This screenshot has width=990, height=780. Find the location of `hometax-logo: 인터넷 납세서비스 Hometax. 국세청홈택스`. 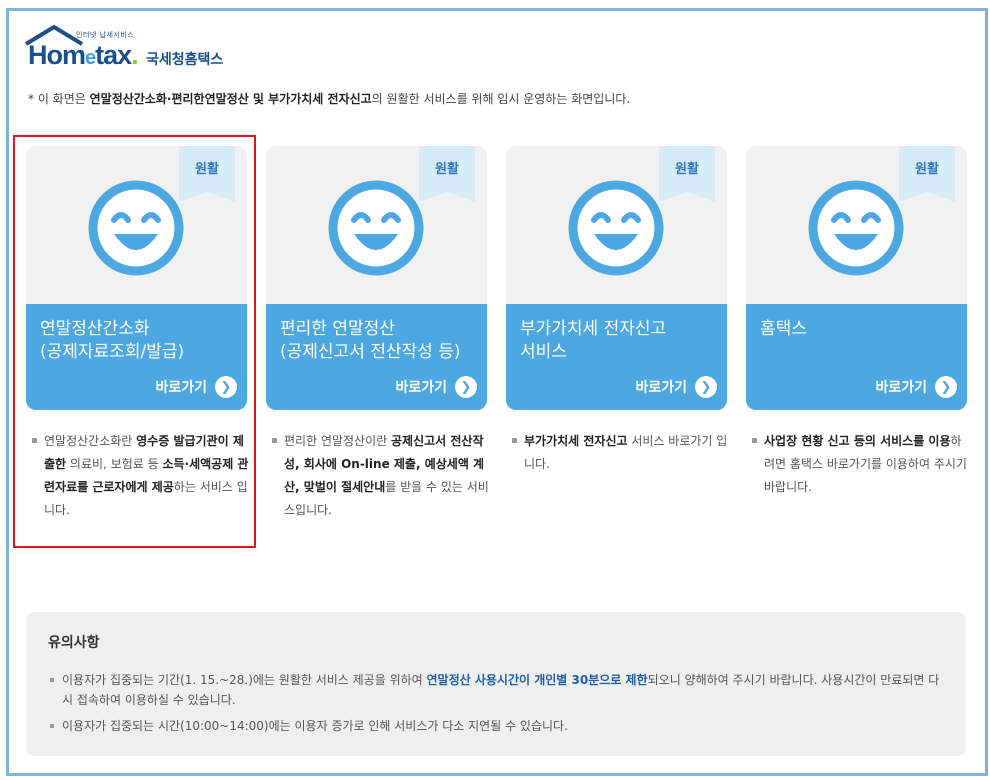

hometax-logo: 인터넷 납세서비스 Hometax. 국세청홈택스 is located at coordinates (134, 50).